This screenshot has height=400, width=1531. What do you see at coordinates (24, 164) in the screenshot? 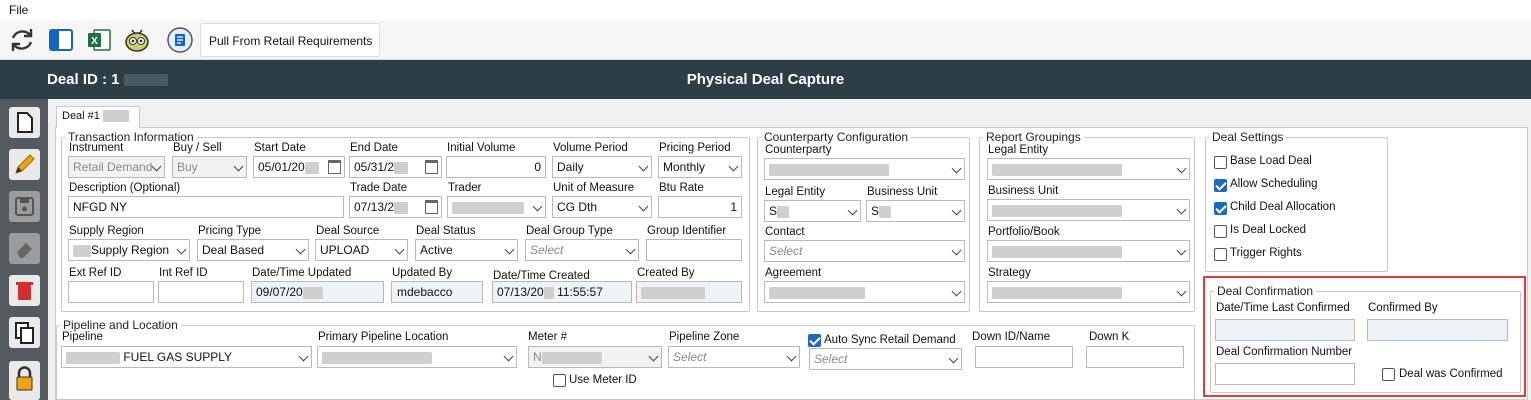
I see `edit-button` at bounding box center [24, 164].